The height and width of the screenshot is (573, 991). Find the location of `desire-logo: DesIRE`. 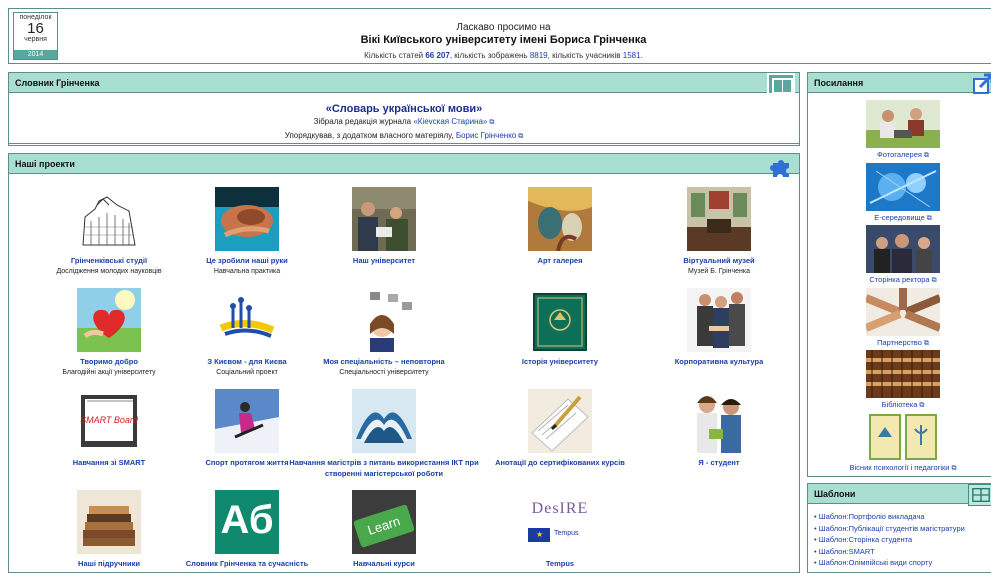

desire-logo: DesIRE is located at coordinates (560, 508).